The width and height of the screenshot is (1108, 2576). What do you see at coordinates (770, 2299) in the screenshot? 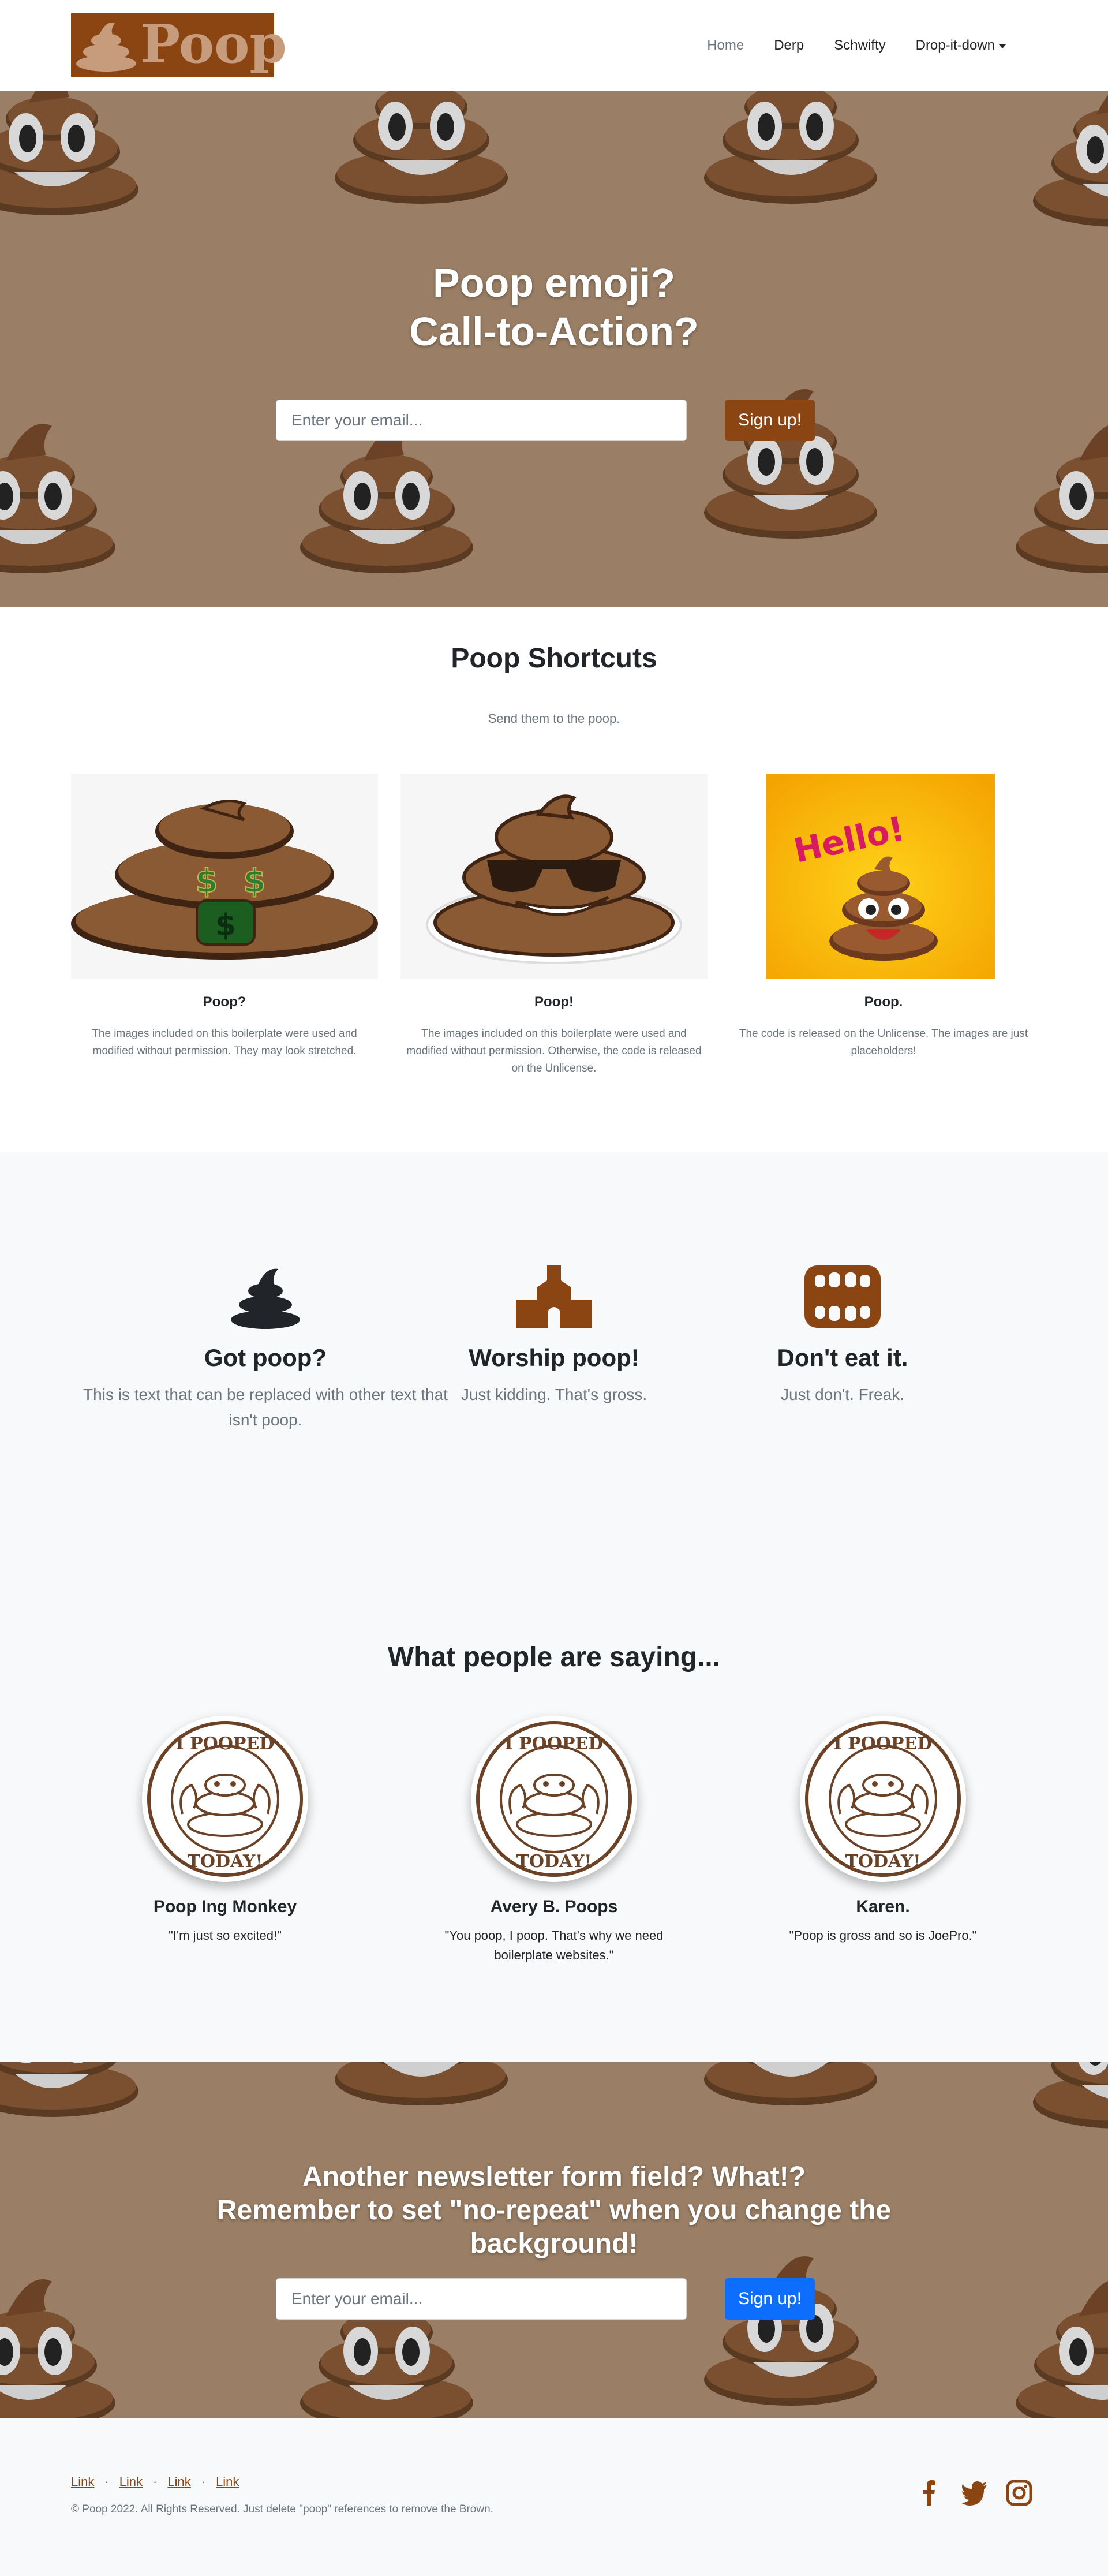
I see `newsletter-signup-button: Sign up!` at bounding box center [770, 2299].